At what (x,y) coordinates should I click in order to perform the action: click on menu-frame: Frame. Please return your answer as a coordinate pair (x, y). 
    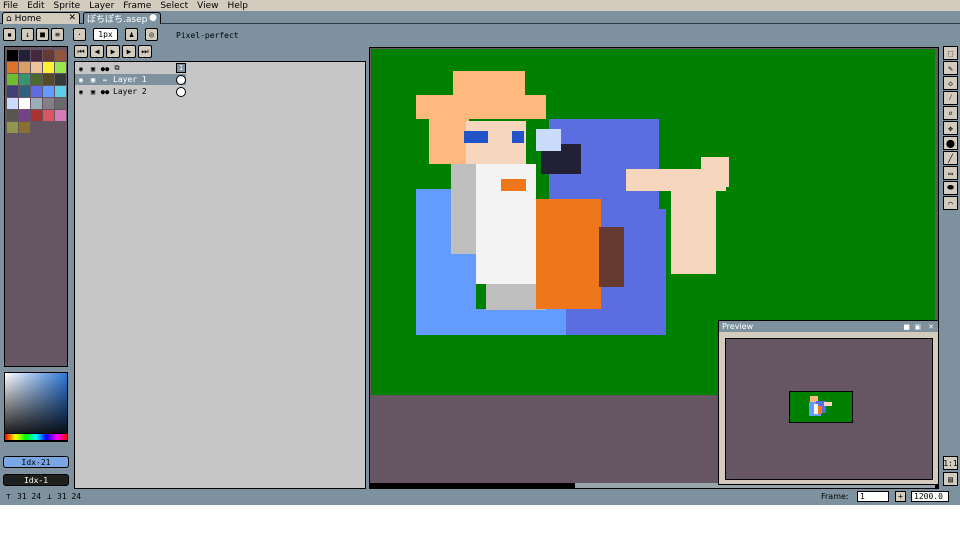
    Looking at the image, I should click on (137, 6).